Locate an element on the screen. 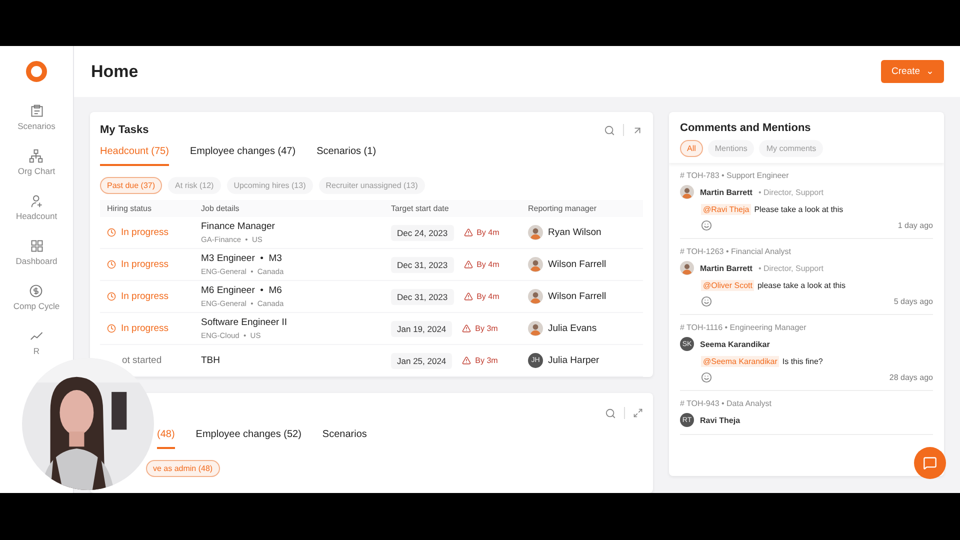 This screenshot has width=960, height=540. page-title: Home is located at coordinates (114, 72).